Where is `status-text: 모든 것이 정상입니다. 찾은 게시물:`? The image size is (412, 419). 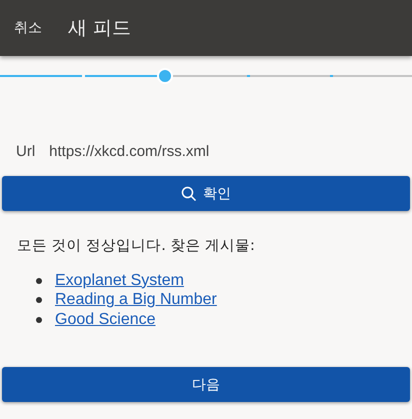 status-text: 모든 것이 정상입니다. 찾은 게시물: is located at coordinates (136, 246).